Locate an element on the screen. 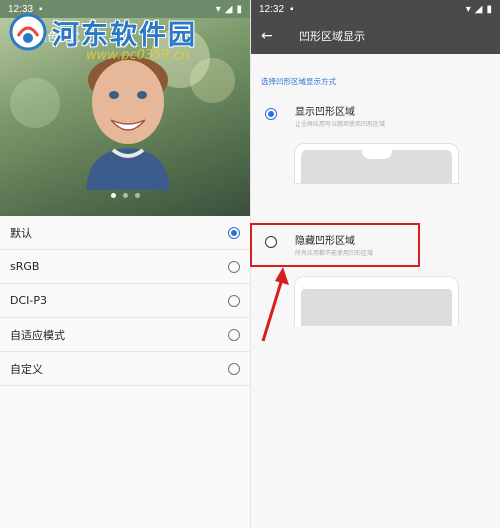  watermark: 河东软件园 www.pc0359.cn is located at coordinates (102, 37).